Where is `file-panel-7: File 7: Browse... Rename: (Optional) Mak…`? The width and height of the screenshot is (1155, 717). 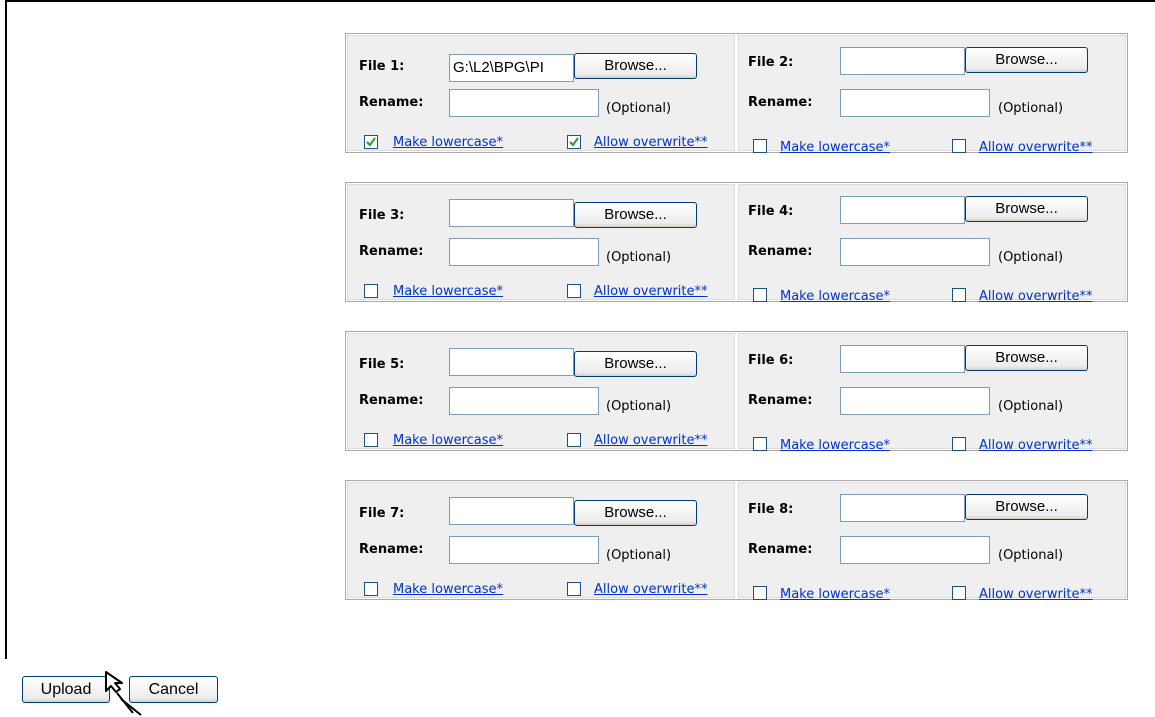
file-panel-7: File 7: Browse... Rename: (Optional) Mak… is located at coordinates (541, 540).